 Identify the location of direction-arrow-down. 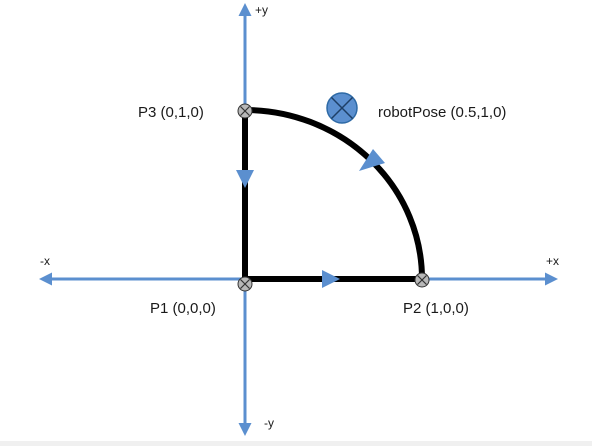
(245, 179).